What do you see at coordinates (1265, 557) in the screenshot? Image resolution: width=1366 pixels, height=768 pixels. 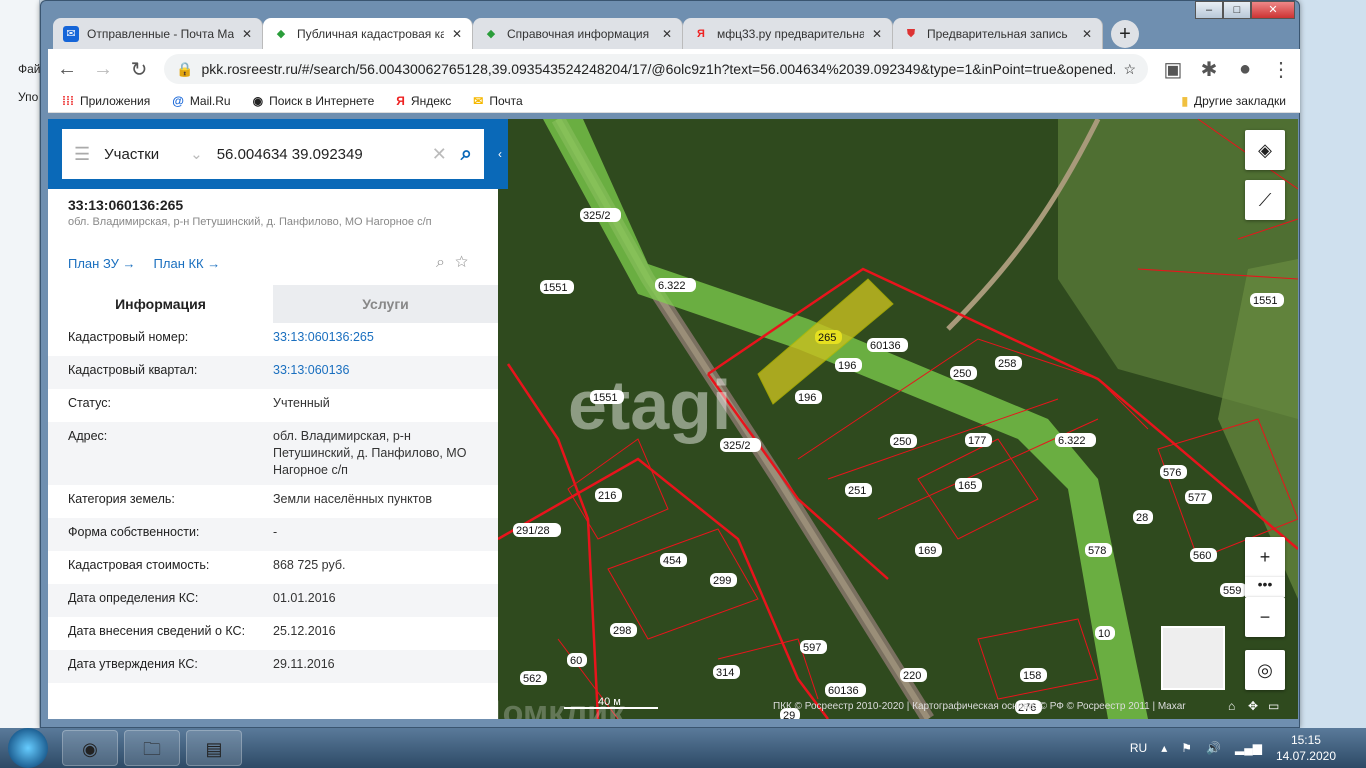 I see `zoom-in-button: +` at bounding box center [1265, 557].